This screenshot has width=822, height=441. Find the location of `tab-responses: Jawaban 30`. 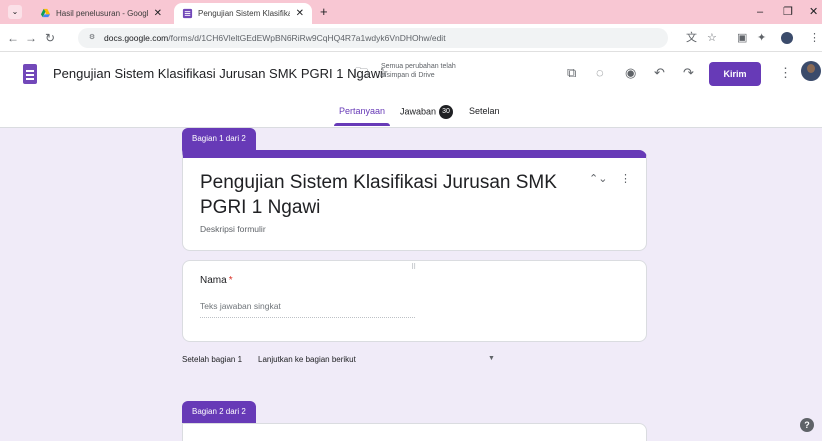

tab-responses: Jawaban 30 is located at coordinates (427, 112).